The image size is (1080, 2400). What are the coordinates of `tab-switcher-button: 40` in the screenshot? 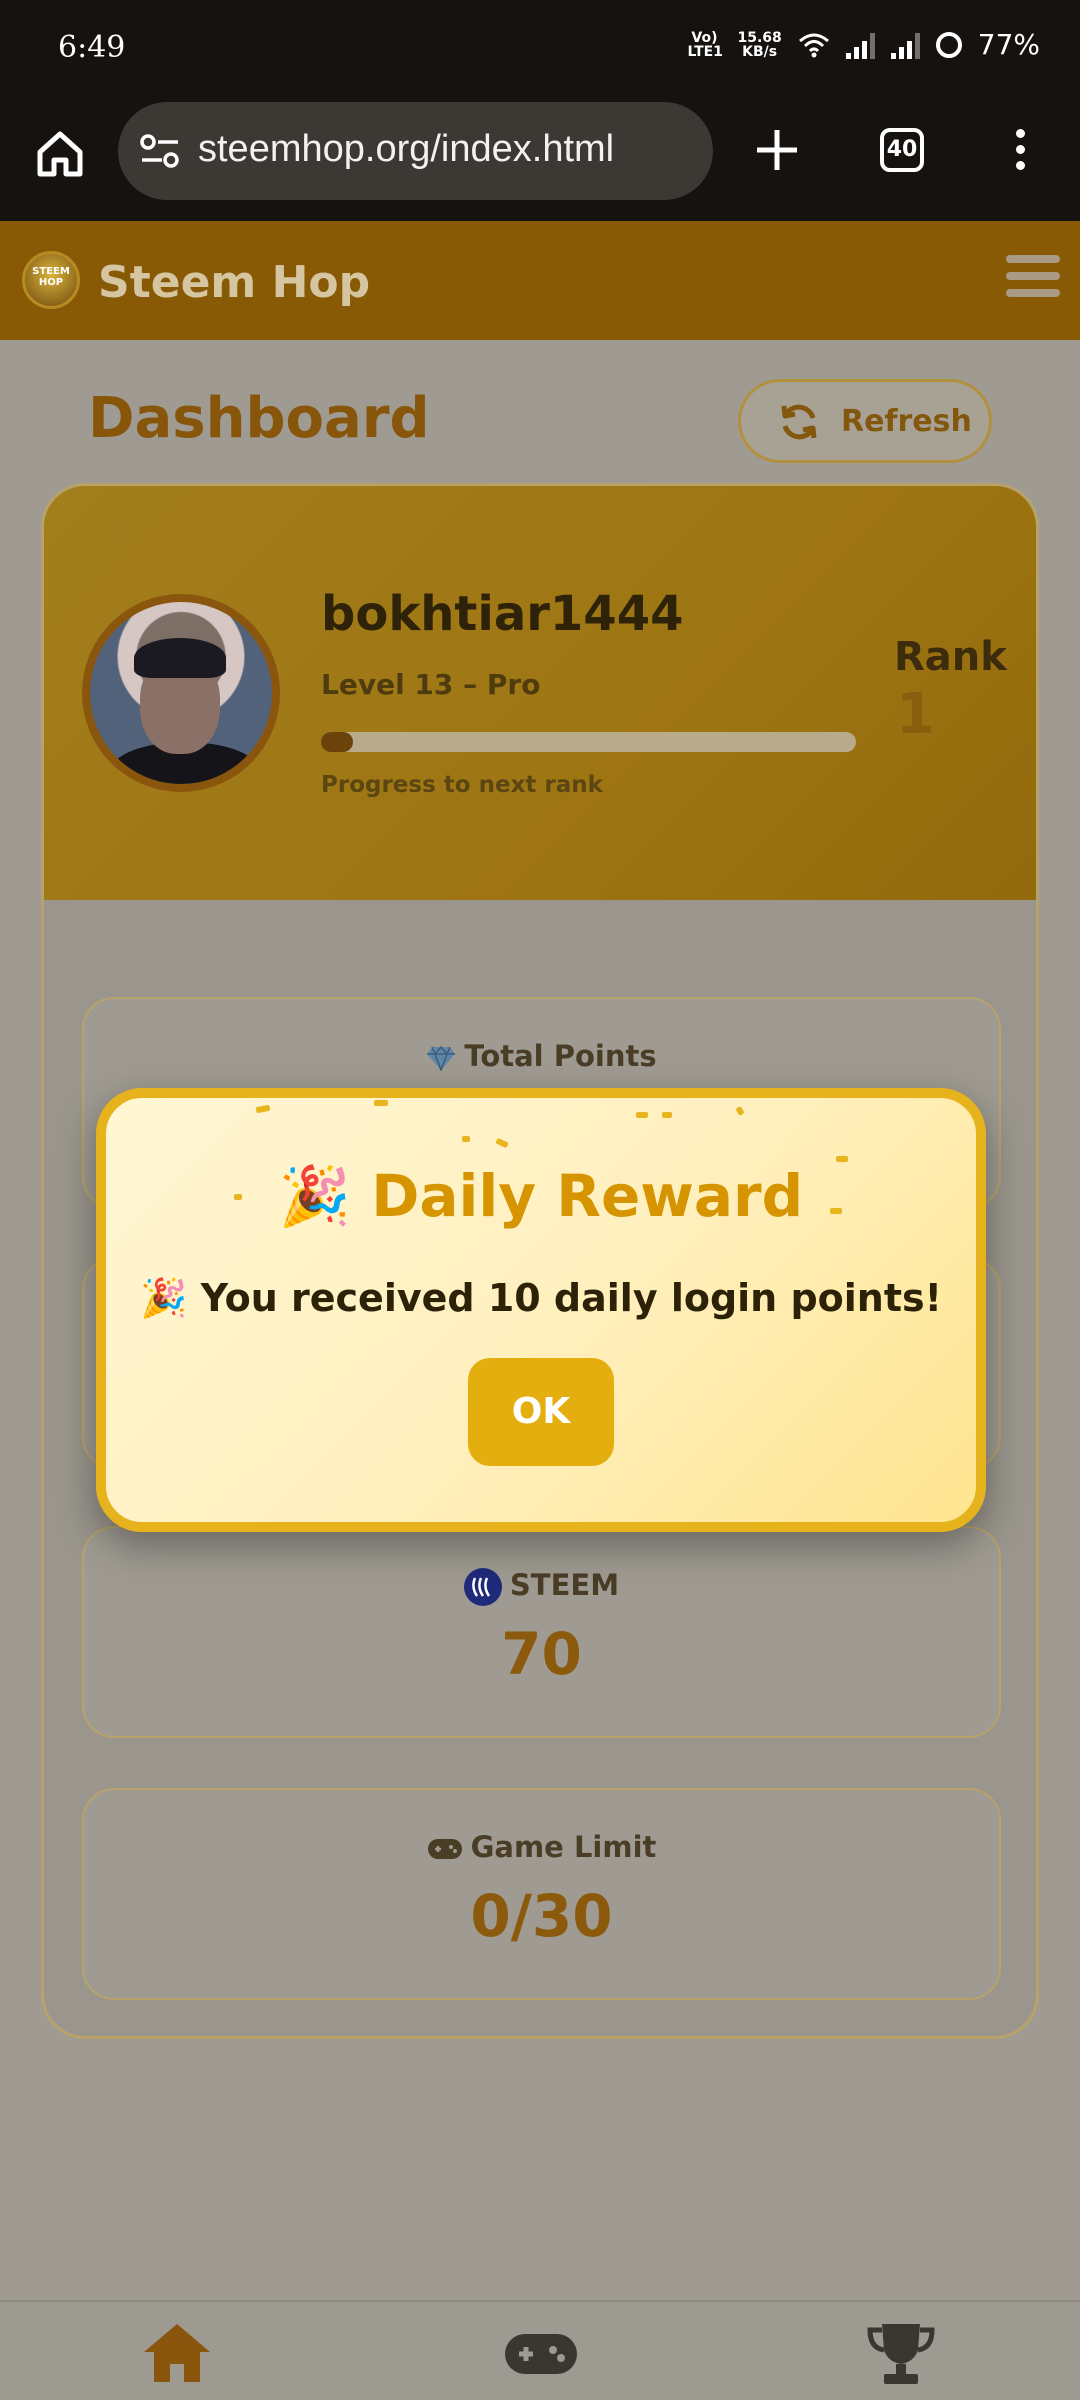 It's located at (902, 150).